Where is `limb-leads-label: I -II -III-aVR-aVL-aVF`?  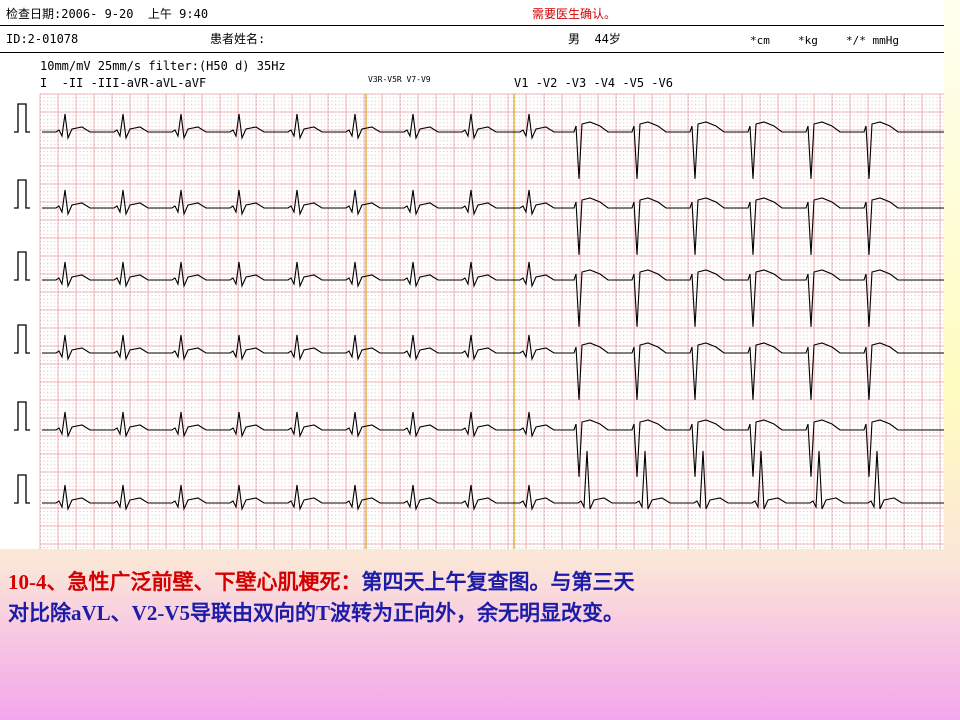 limb-leads-label: I -II -III-aVR-aVL-aVF is located at coordinates (123, 83).